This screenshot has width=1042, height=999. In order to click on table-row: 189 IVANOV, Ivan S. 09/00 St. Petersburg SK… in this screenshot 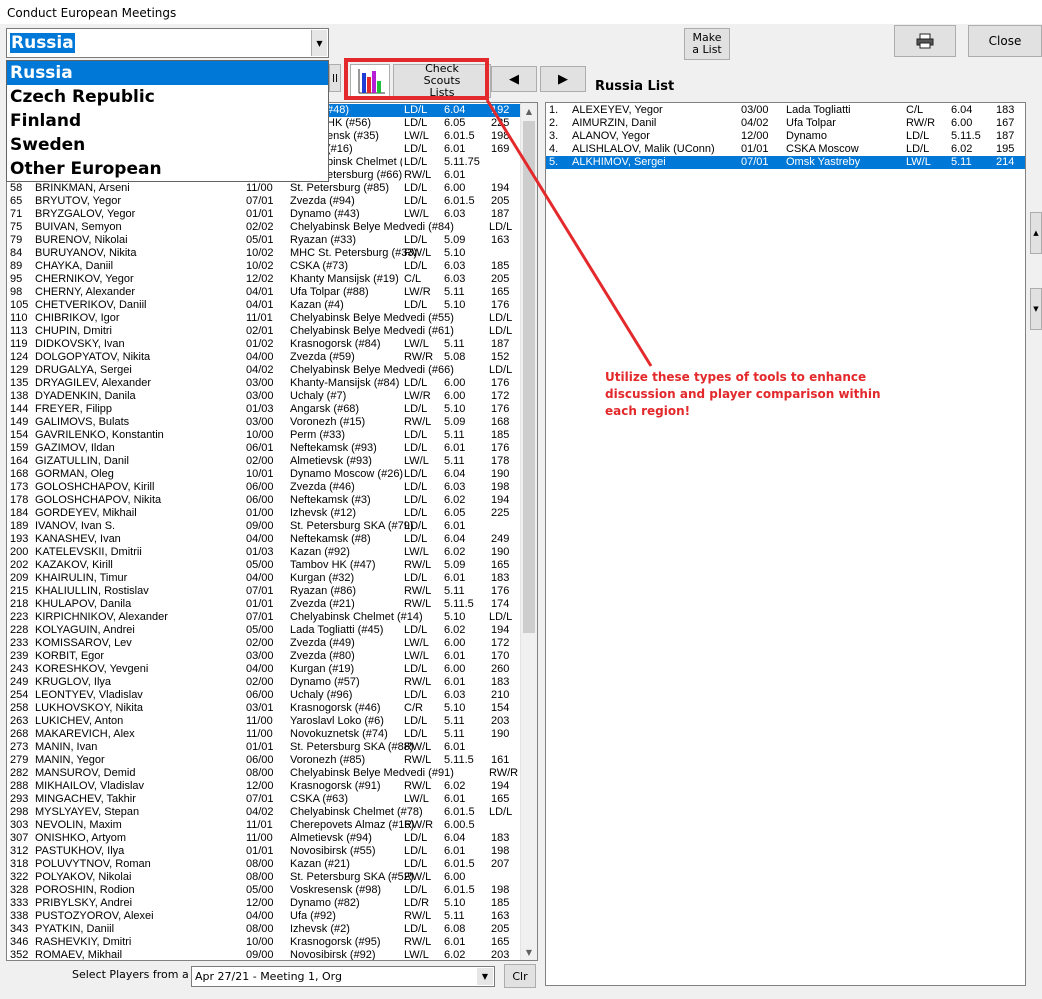, I will do `click(263, 526)`.